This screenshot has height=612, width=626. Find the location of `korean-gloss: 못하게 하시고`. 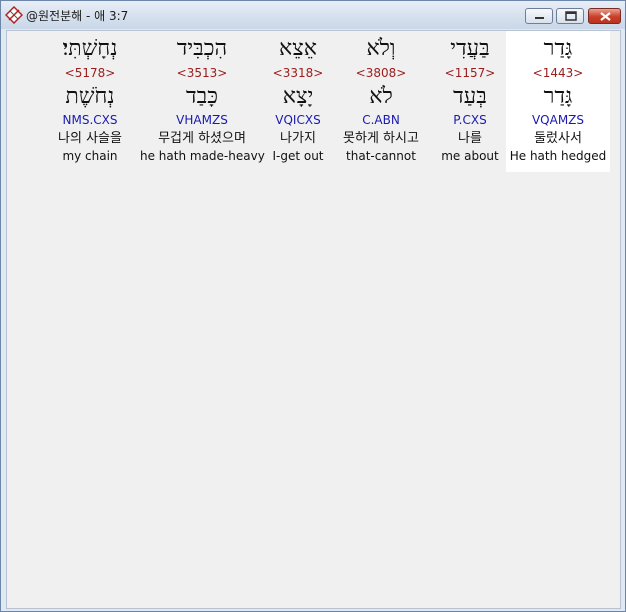

korean-gloss: 못하게 하시고 is located at coordinates (381, 138).